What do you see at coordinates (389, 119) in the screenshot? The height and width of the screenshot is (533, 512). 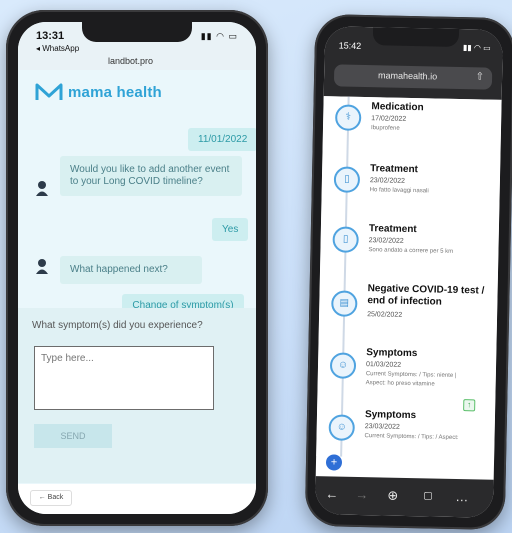 I see `timeline-date: 17/02/2022` at bounding box center [389, 119].